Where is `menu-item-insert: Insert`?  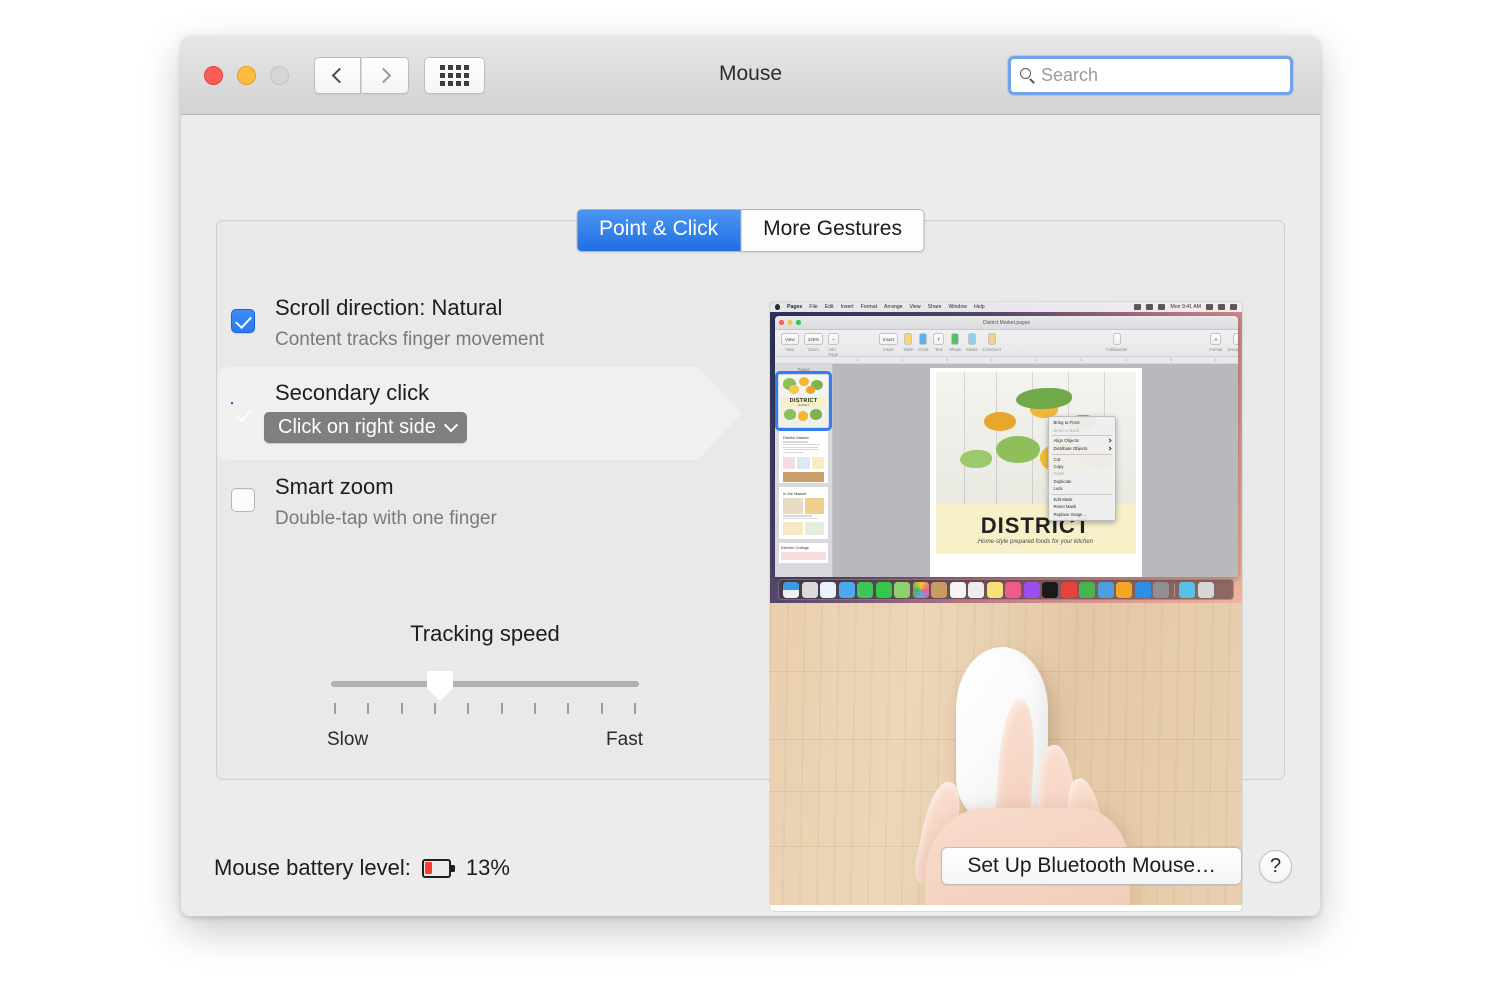
menu-item-insert: Insert is located at coordinates (847, 307).